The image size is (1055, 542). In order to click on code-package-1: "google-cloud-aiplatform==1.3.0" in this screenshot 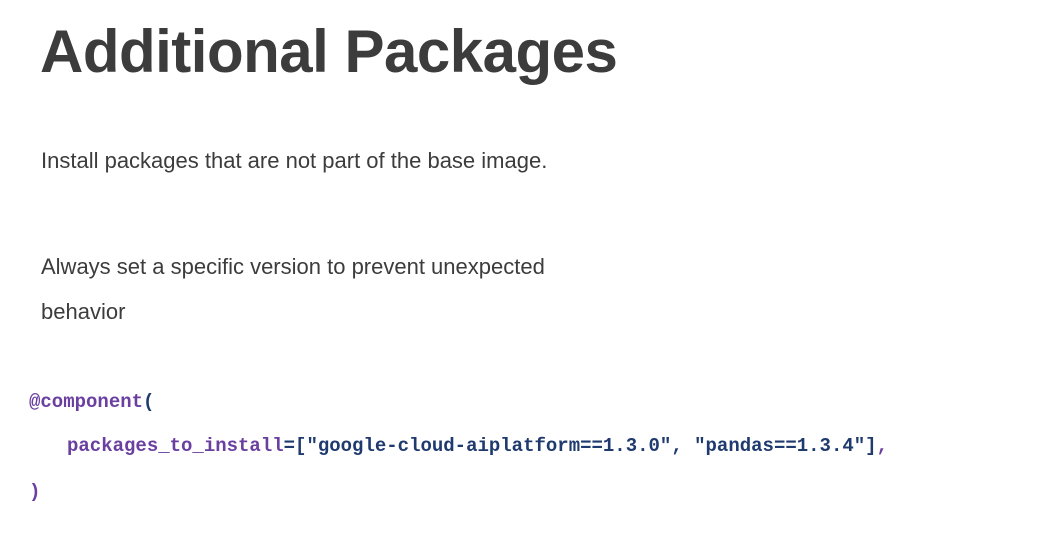, I will do `click(489, 446)`.